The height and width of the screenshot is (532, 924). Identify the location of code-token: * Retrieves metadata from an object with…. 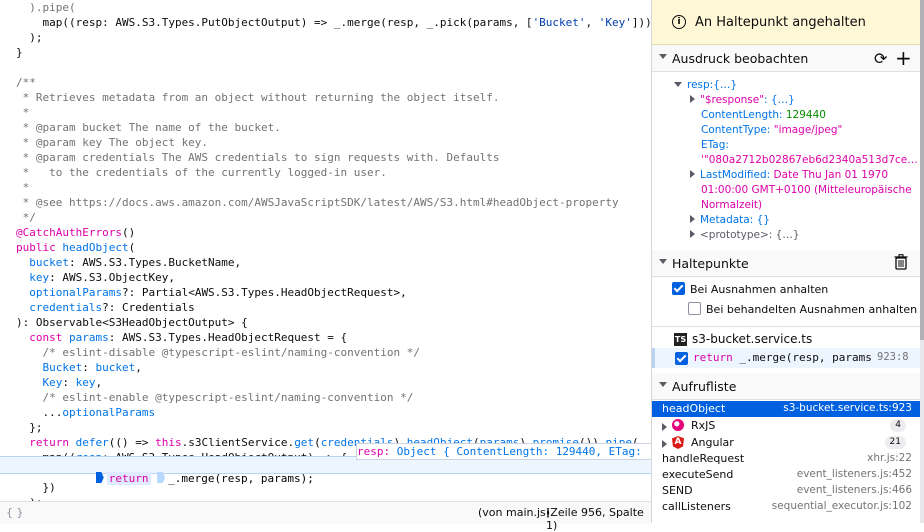
(258, 97).